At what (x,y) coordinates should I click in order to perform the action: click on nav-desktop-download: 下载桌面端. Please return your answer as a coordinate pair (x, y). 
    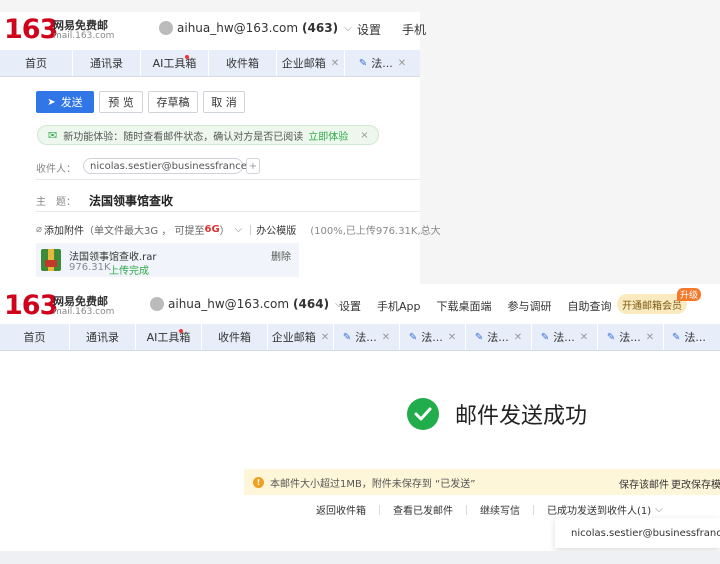
    Looking at the image, I should click on (464, 306).